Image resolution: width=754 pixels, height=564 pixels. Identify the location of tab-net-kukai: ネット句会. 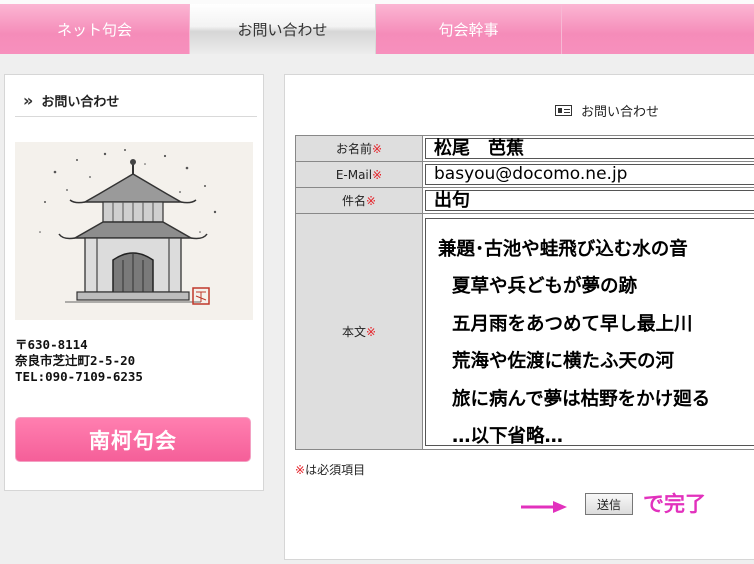
(95, 29).